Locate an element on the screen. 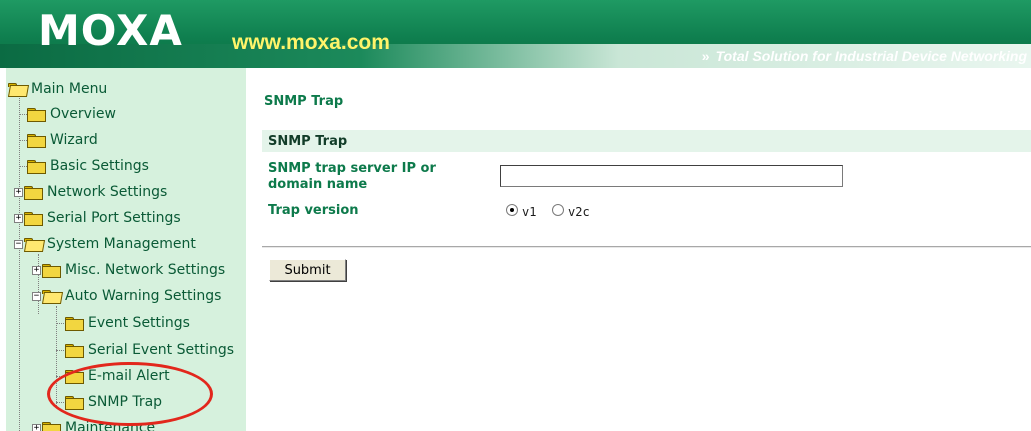 The width and height of the screenshot is (1031, 431). sidebar-item-label: Main Menu is located at coordinates (69, 89).